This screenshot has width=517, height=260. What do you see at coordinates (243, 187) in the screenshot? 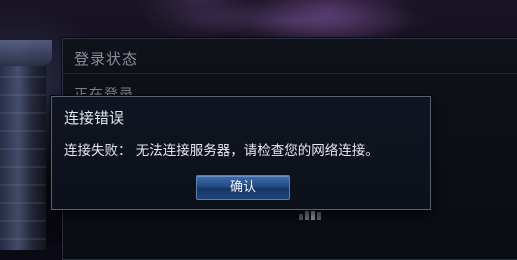
I see `confirm-button: 确认` at bounding box center [243, 187].